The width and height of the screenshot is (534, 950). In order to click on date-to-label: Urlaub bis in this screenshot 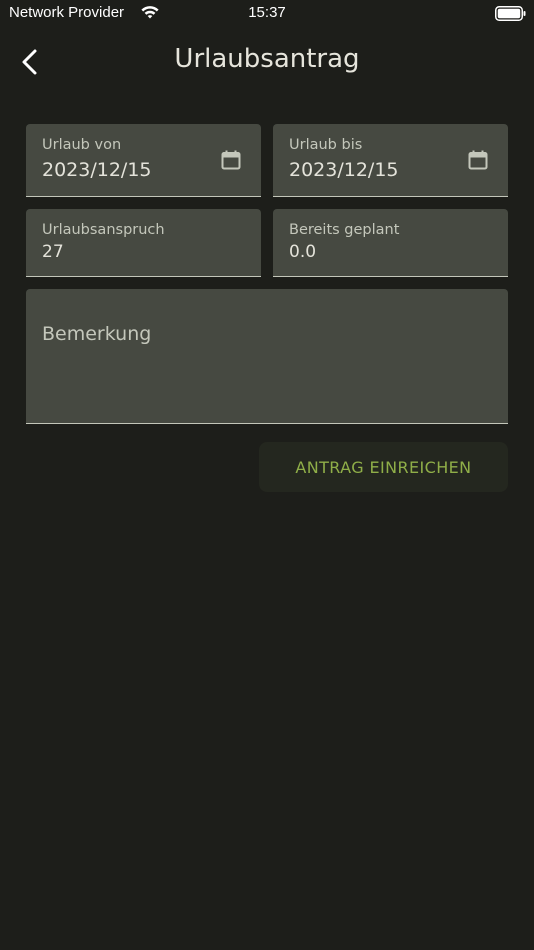, I will do `click(326, 145)`.